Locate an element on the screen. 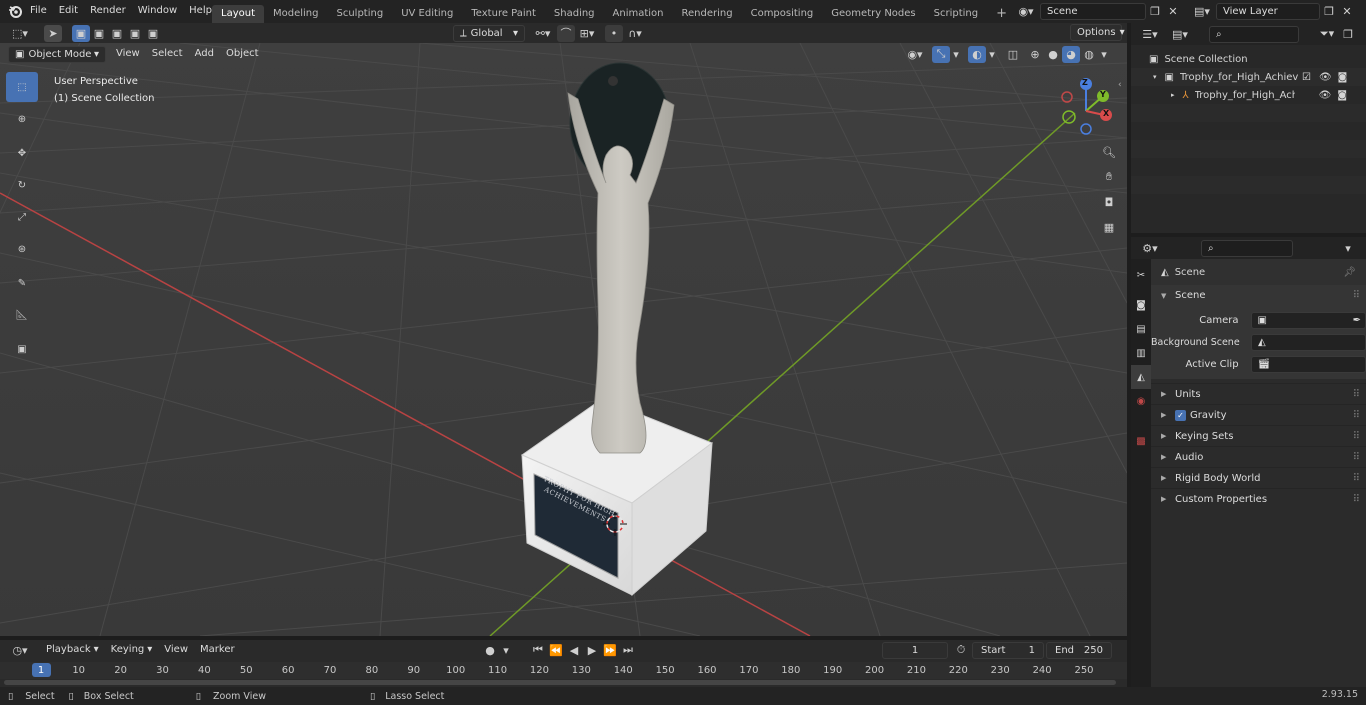 The width and height of the screenshot is (1366, 705). tab-rendering: Rendering is located at coordinates (707, 14).